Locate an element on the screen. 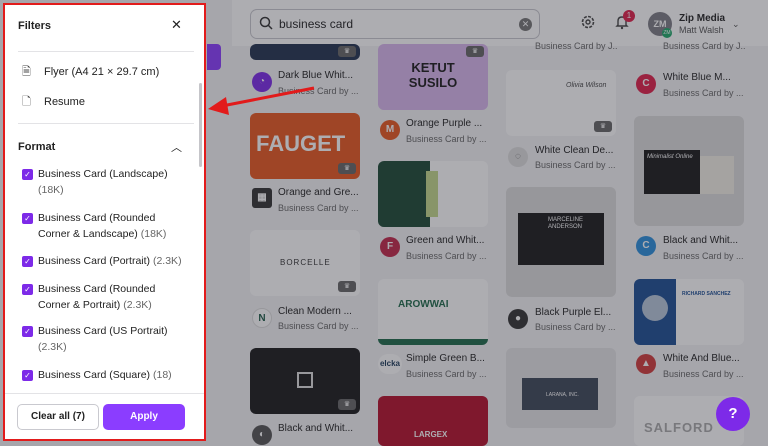  panel-footer: Clear all (7) Apply is located at coordinates (104, 416).